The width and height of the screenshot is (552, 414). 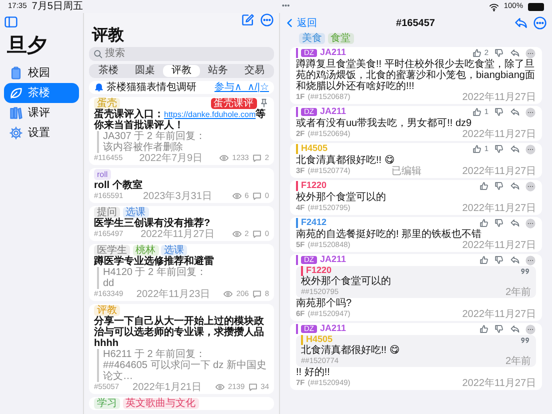 I want to click on building-icon, so click(x=16, y=73).